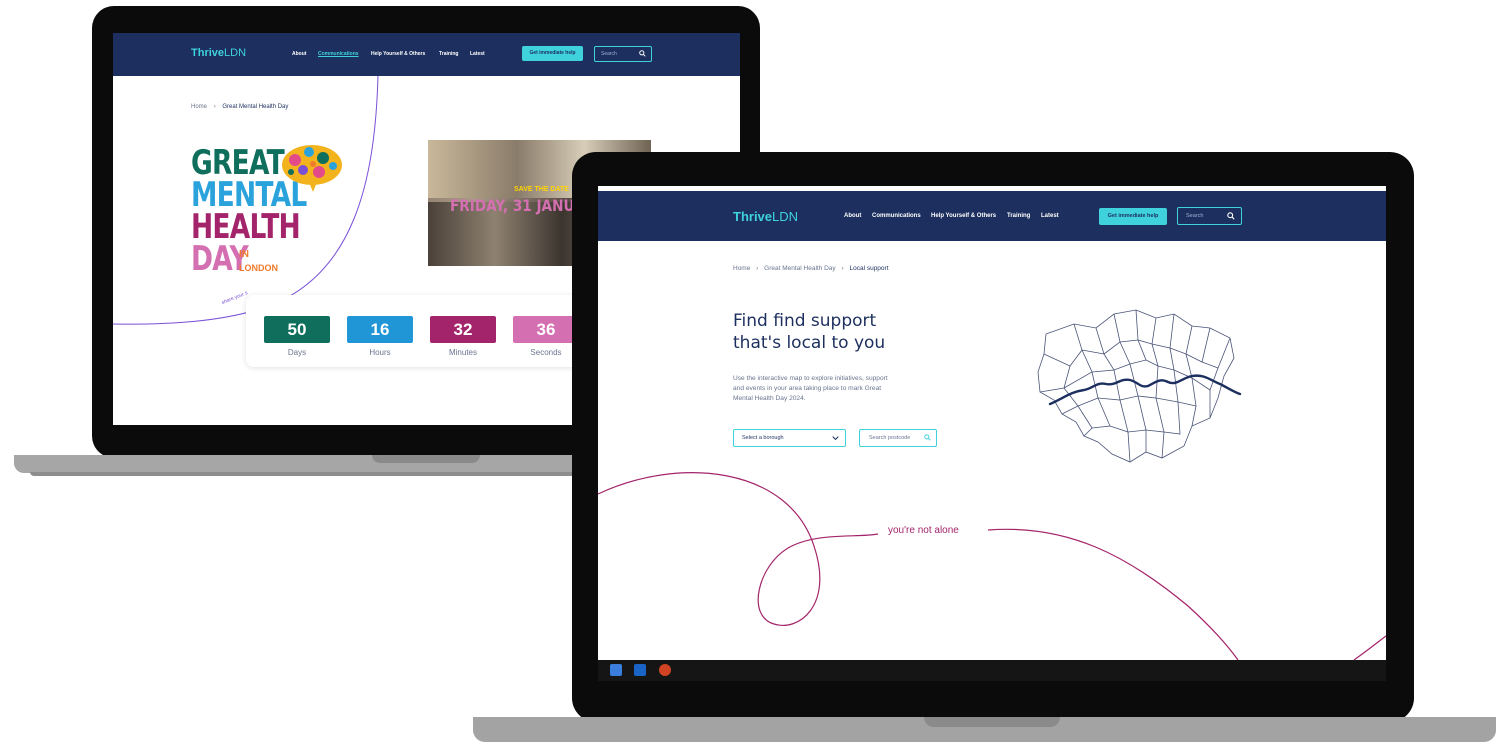 The image size is (1496, 742). I want to click on breadcrumb-current: Great Mental Health Day, so click(255, 107).